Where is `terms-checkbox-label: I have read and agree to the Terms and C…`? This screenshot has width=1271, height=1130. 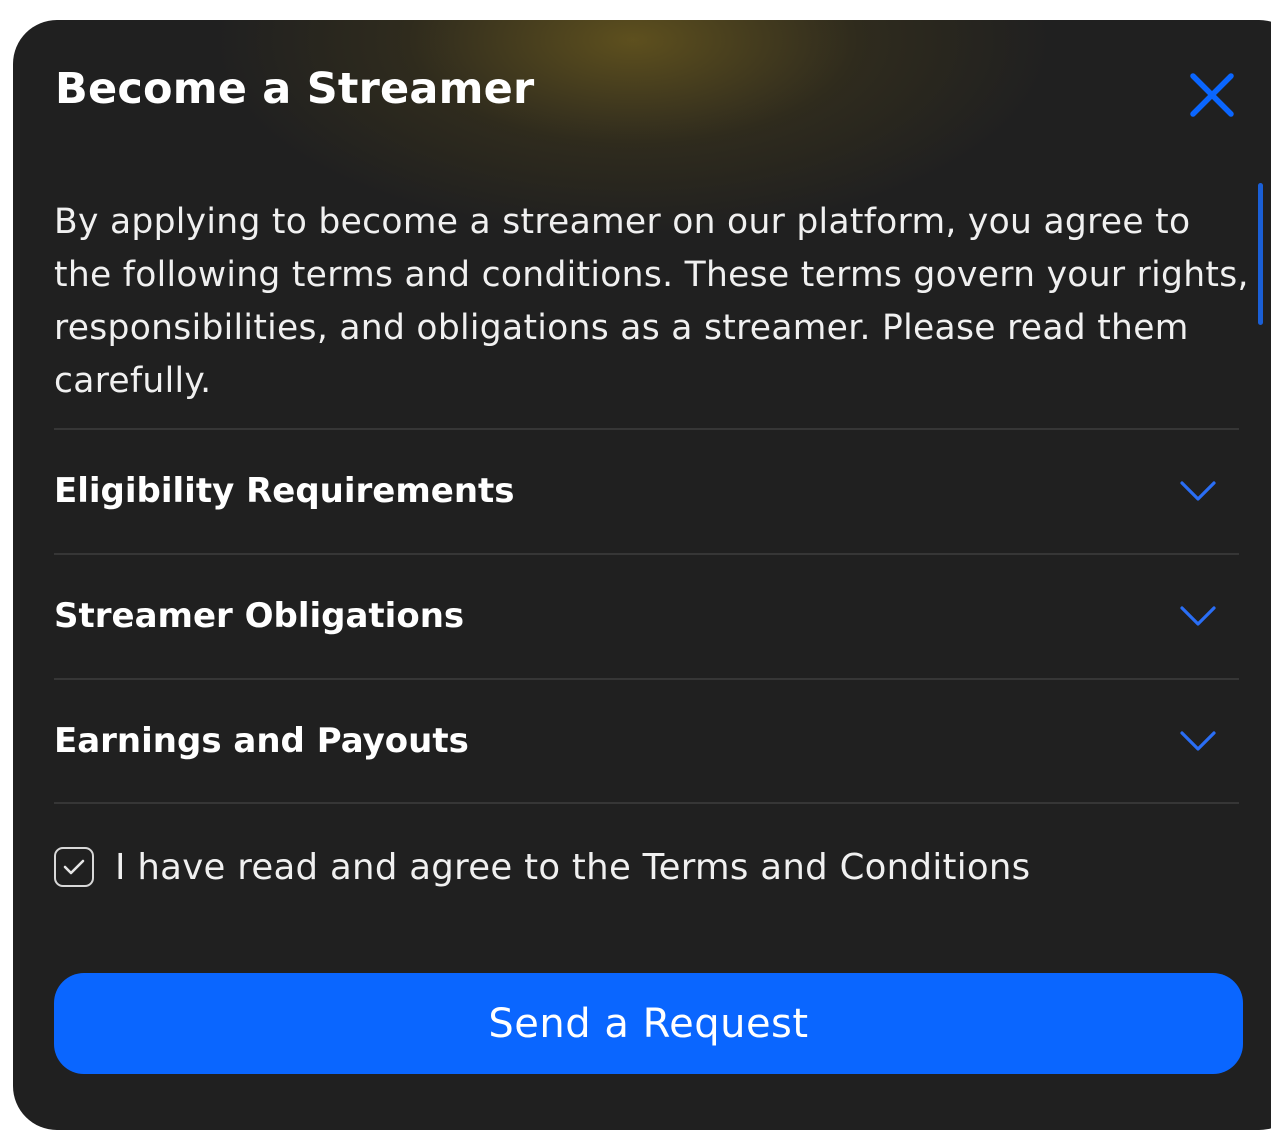 terms-checkbox-label: I have read and agree to the Terms and C… is located at coordinates (573, 867).